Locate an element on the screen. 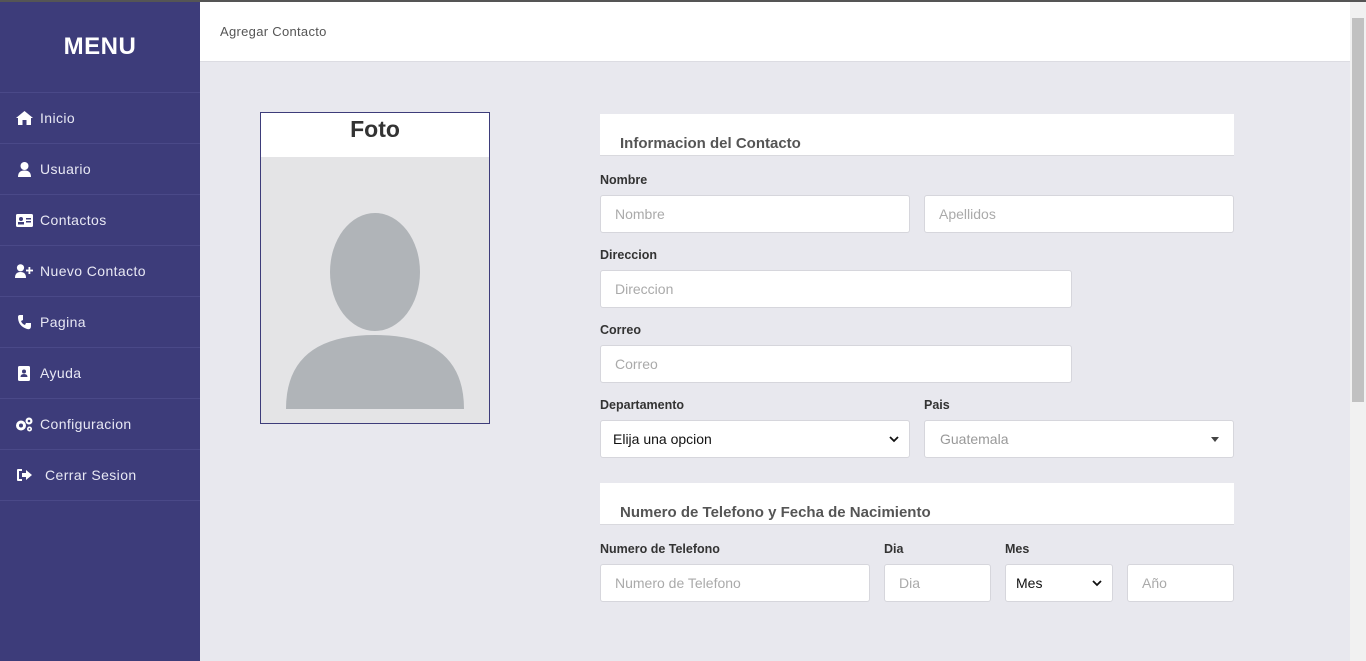 This screenshot has height=661, width=1366. sidebar-item-cerrar-sesion: Cerrar Sesion is located at coordinates (100, 475).